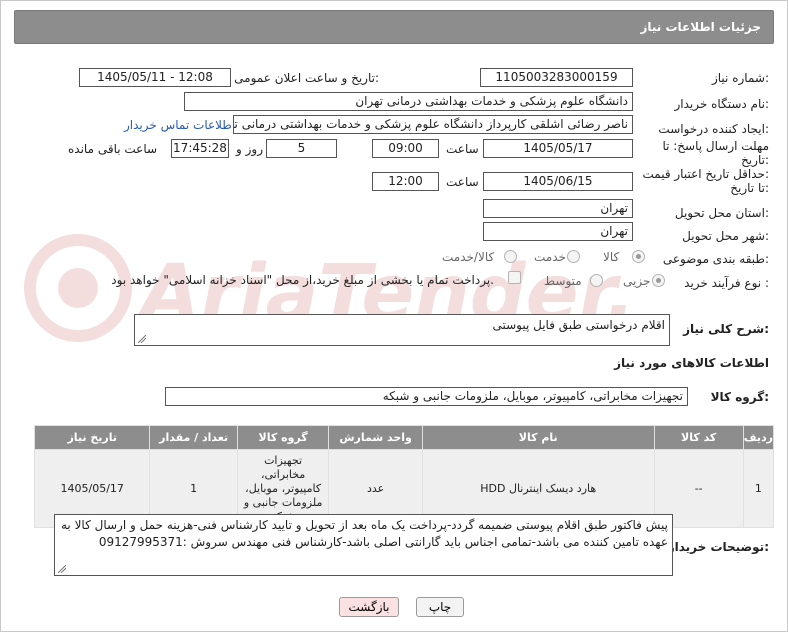 The width and height of the screenshot is (788, 632). I want to click on col-group: گروه کالا, so click(283, 437).